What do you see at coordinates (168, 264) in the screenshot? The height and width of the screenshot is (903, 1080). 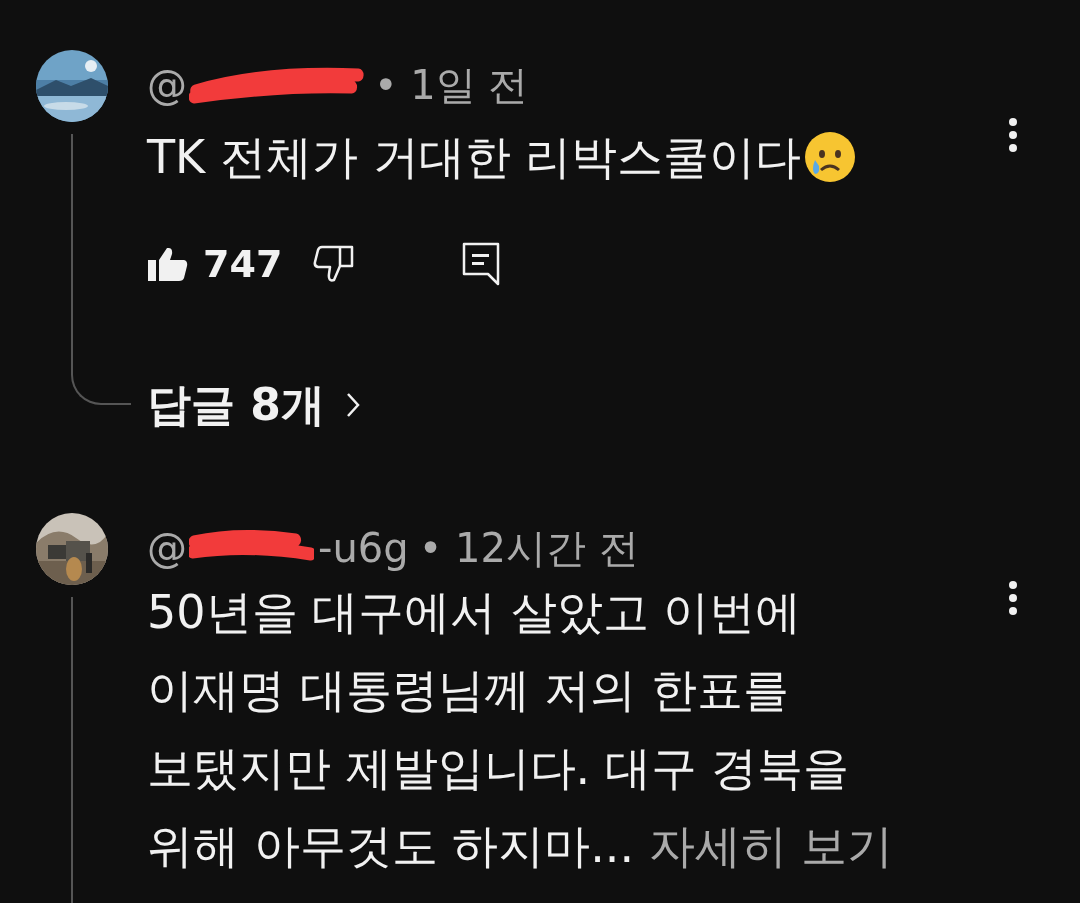 I see `thumbs-up-icon` at bounding box center [168, 264].